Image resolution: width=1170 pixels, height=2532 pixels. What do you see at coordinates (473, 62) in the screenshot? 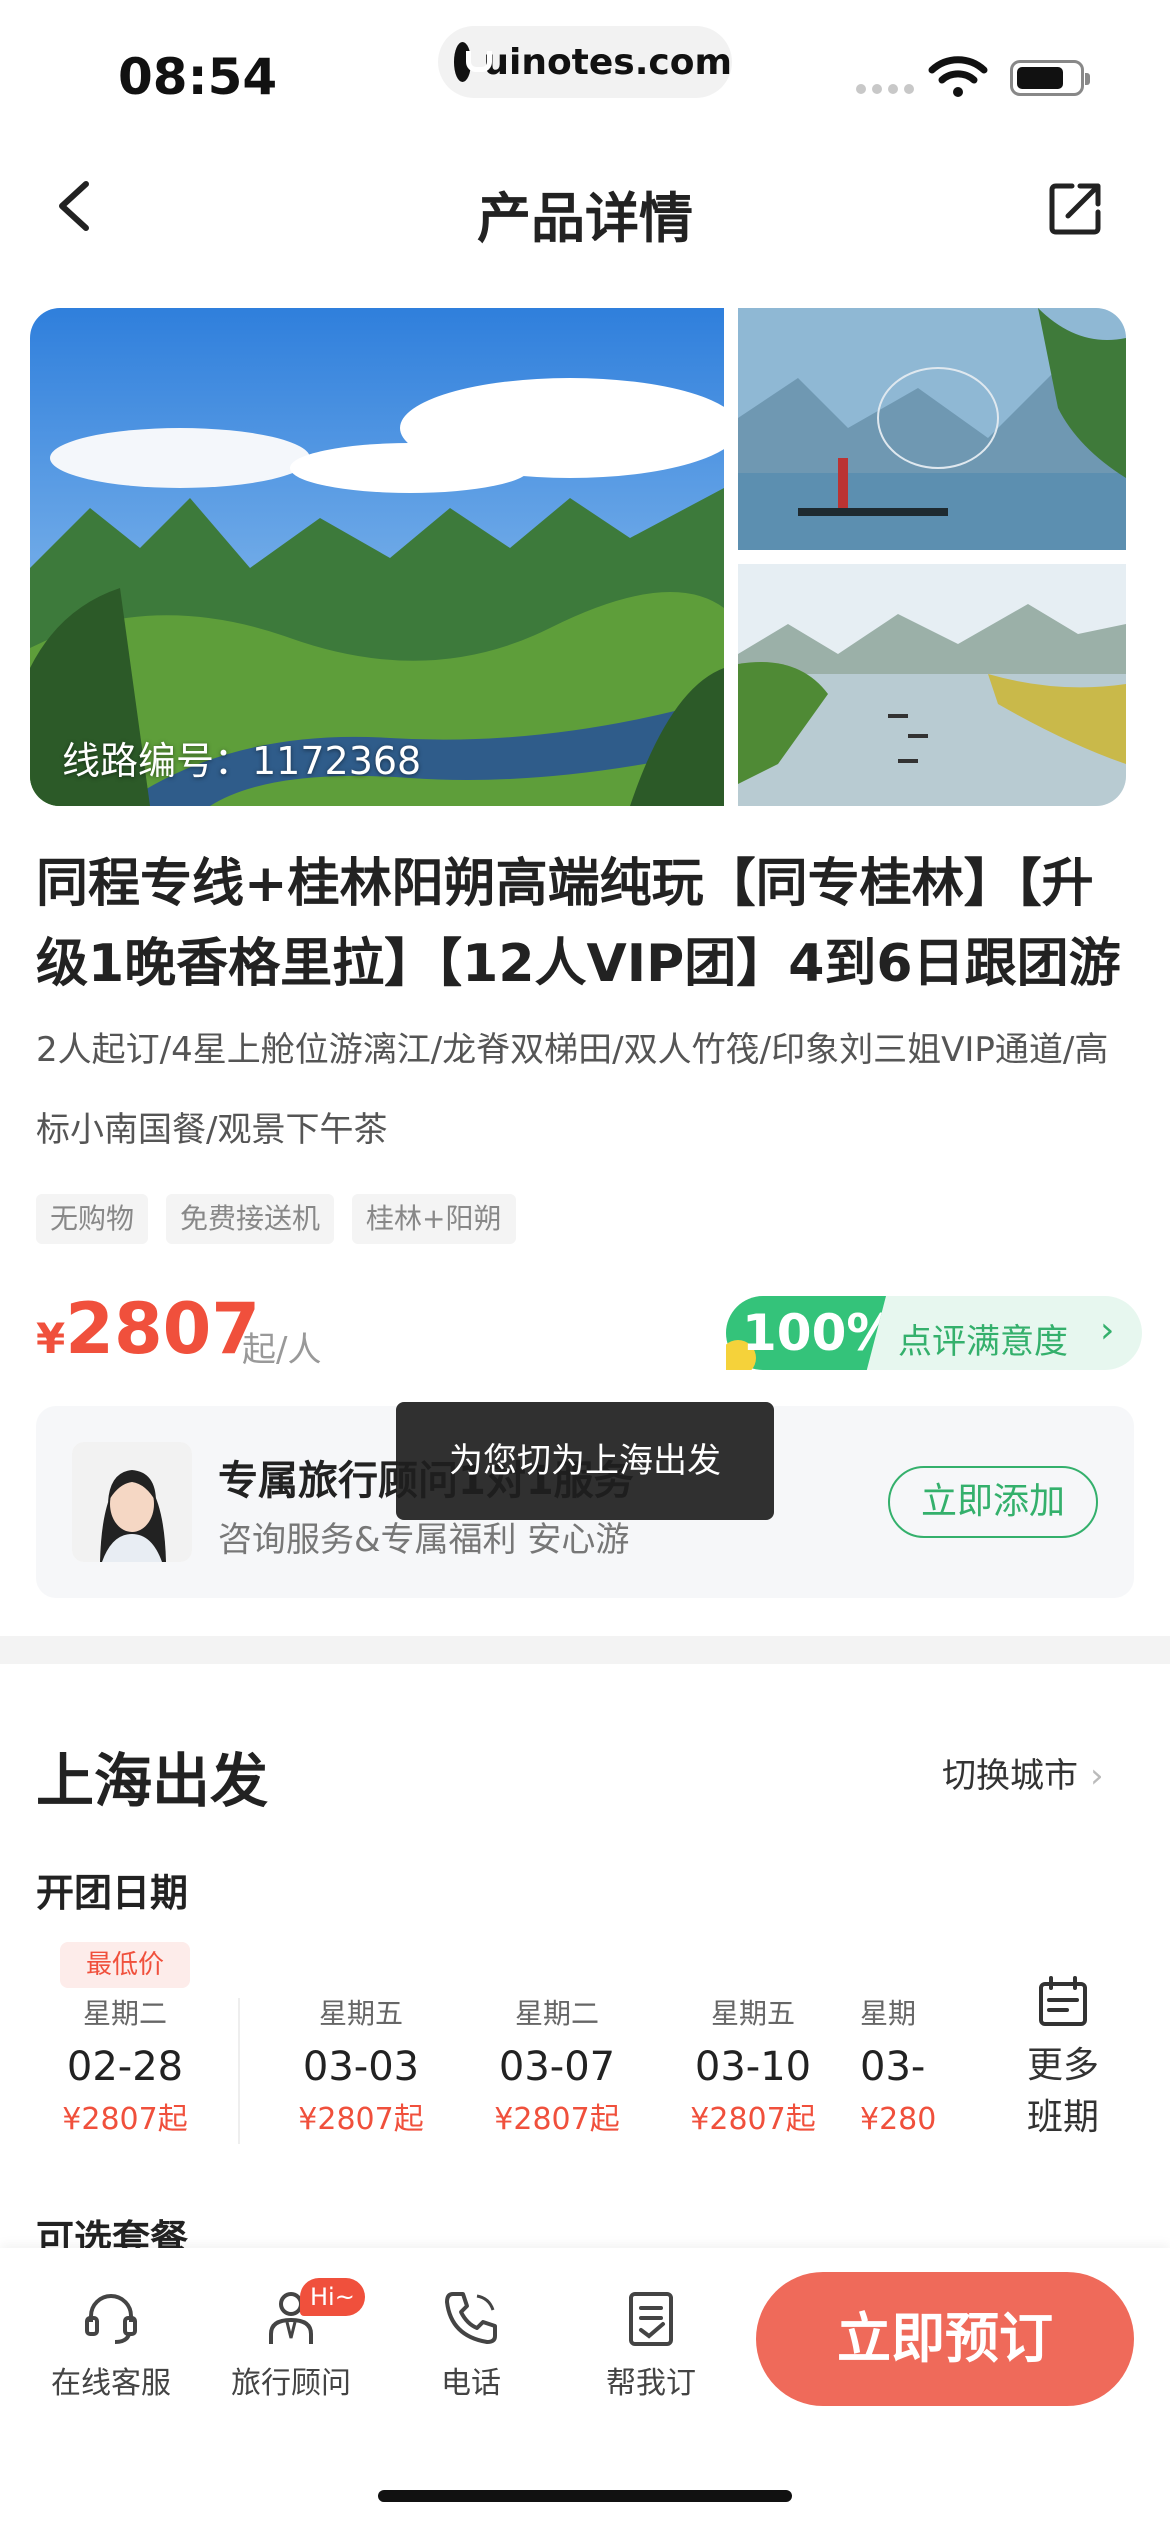
I see `site-logo-icon` at bounding box center [473, 62].